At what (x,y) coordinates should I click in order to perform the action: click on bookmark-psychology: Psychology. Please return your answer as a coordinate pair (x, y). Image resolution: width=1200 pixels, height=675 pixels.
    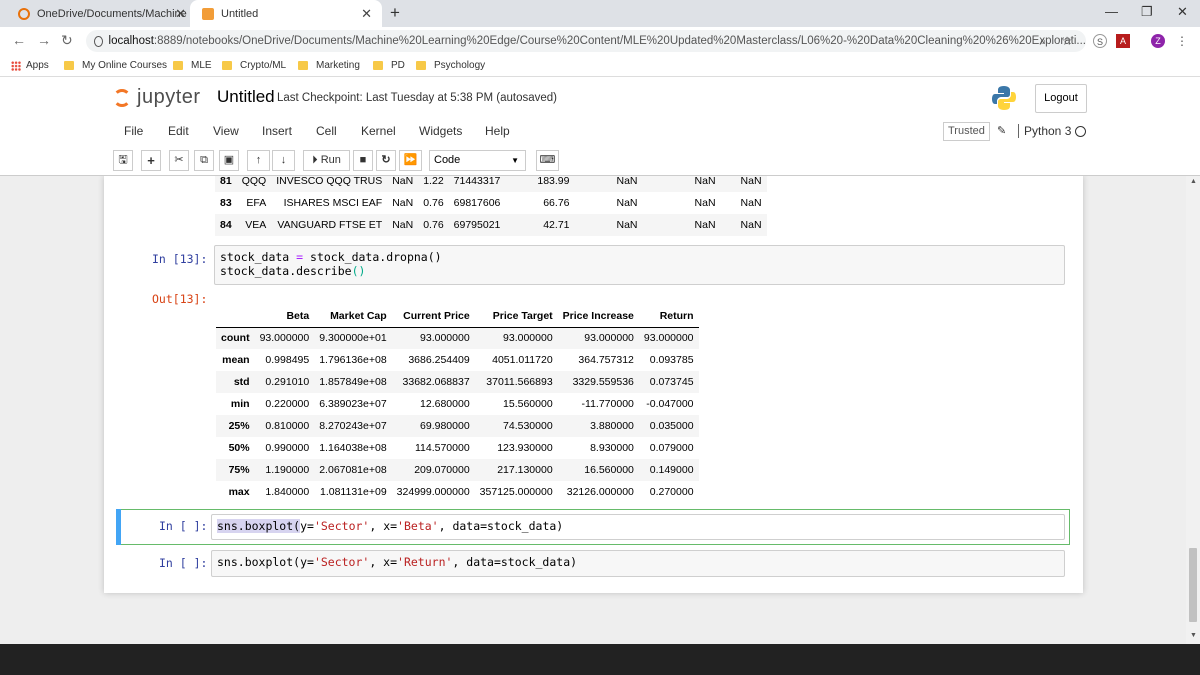
    Looking at the image, I should click on (450, 65).